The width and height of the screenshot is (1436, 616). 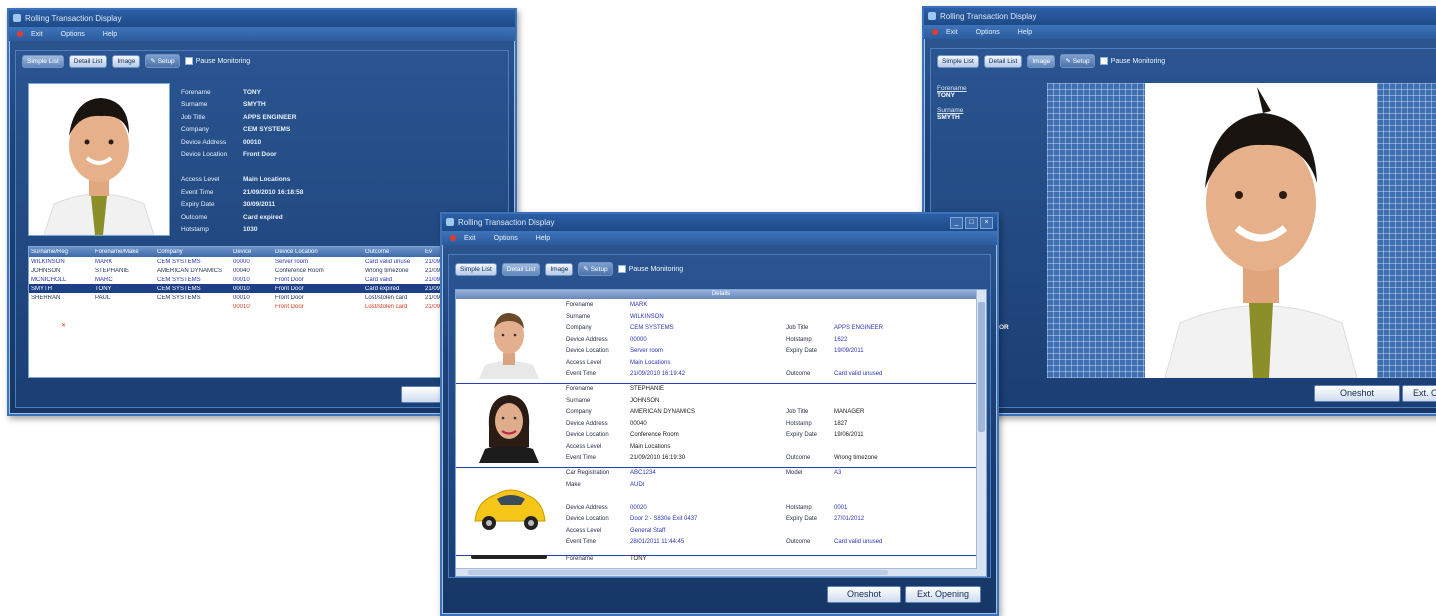 What do you see at coordinates (242, 217) in the screenshot?
I see `field-row: Outcome Card expired` at bounding box center [242, 217].